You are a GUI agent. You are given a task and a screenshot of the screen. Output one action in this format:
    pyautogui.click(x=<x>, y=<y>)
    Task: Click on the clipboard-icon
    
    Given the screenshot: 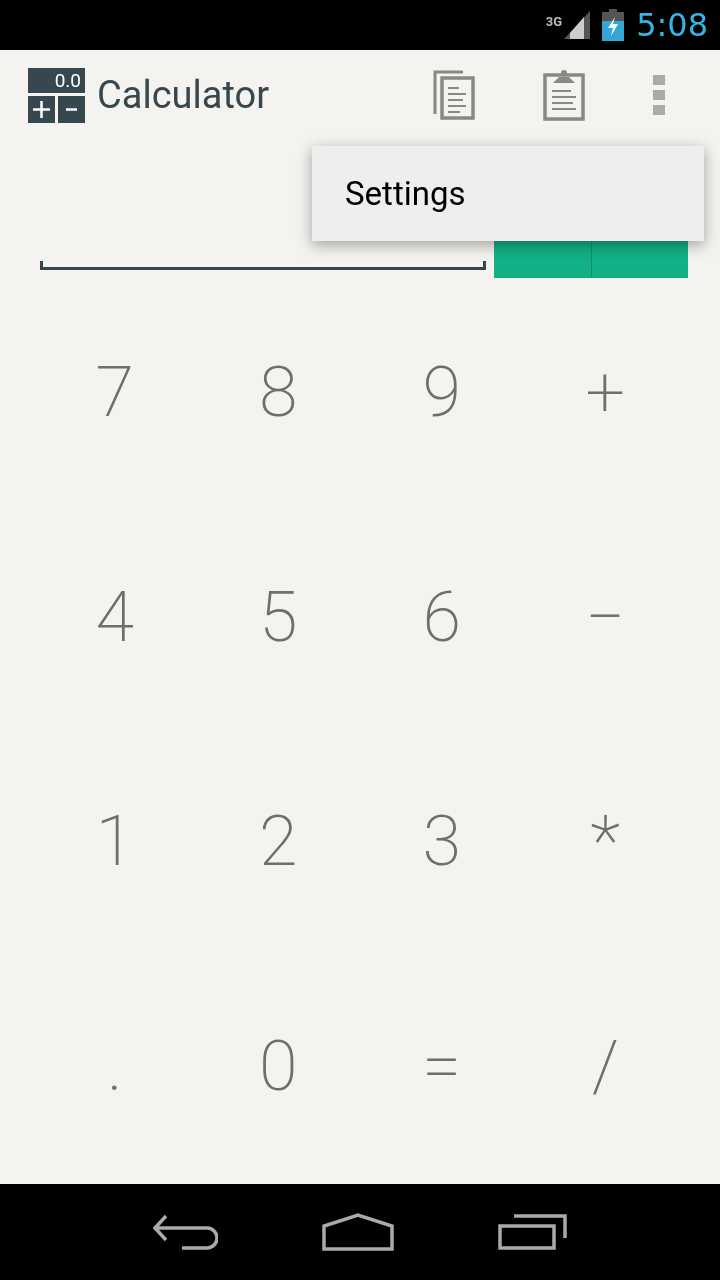 What is the action you would take?
    pyautogui.click(x=564, y=95)
    